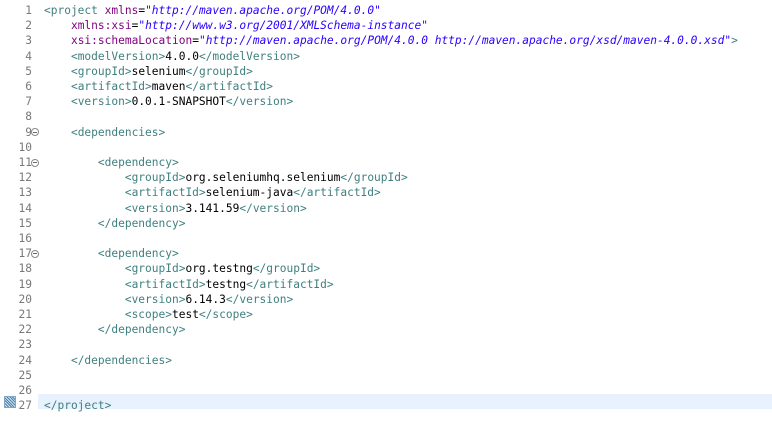 The image size is (772, 425). Describe the element at coordinates (25, 178) in the screenshot. I see `line-number: 12` at that location.